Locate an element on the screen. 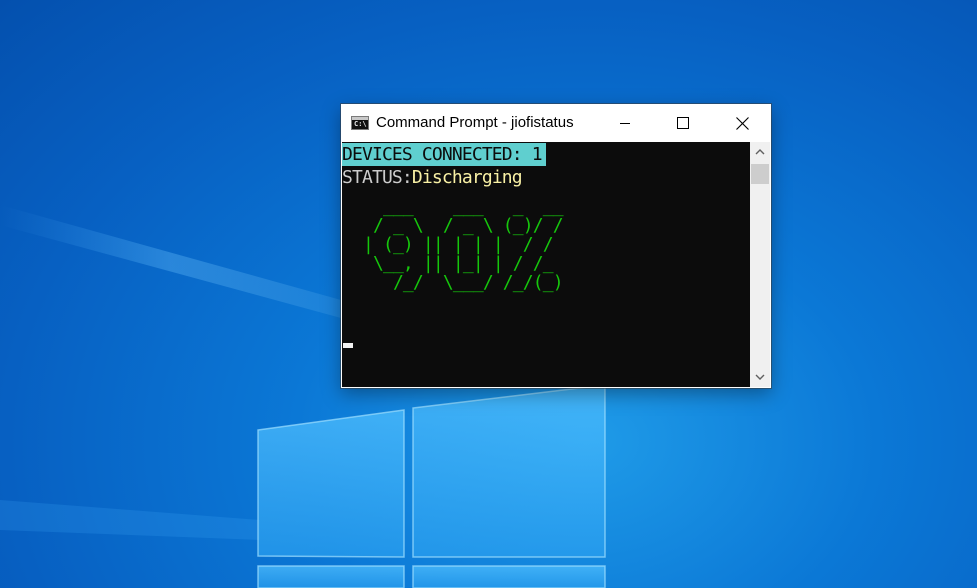  devices-connected-line: DEVICES CONNECTED: 1 is located at coordinates (444, 154).